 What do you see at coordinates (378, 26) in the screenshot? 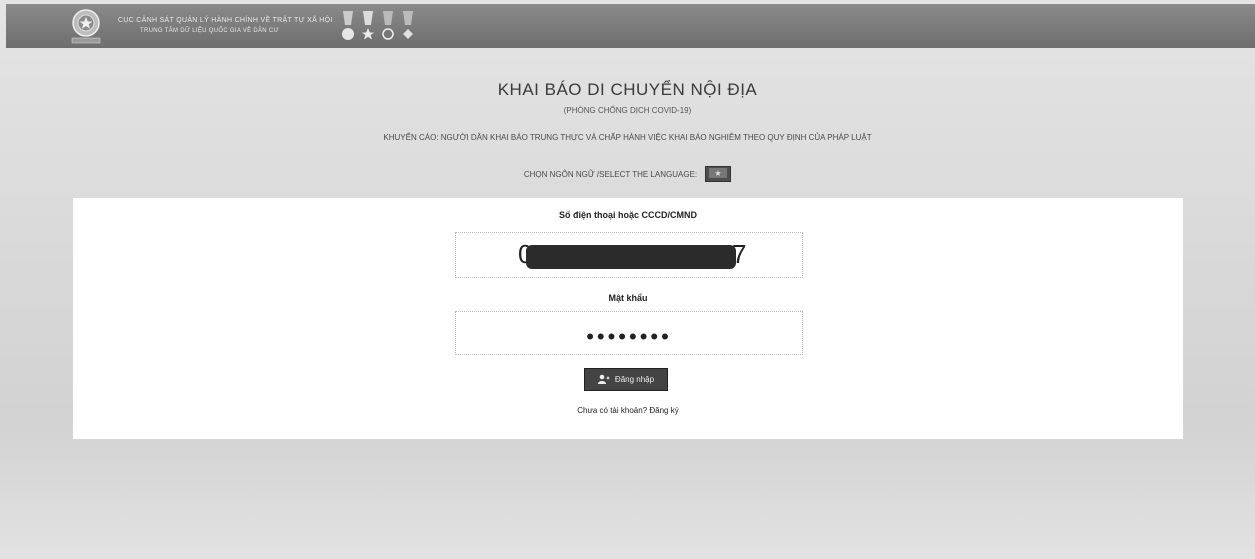
I see `medal-group` at bounding box center [378, 26].